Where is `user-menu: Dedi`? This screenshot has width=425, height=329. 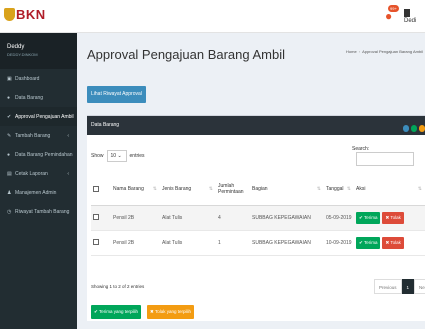
user-menu: Dedi is located at coordinates (414, 16).